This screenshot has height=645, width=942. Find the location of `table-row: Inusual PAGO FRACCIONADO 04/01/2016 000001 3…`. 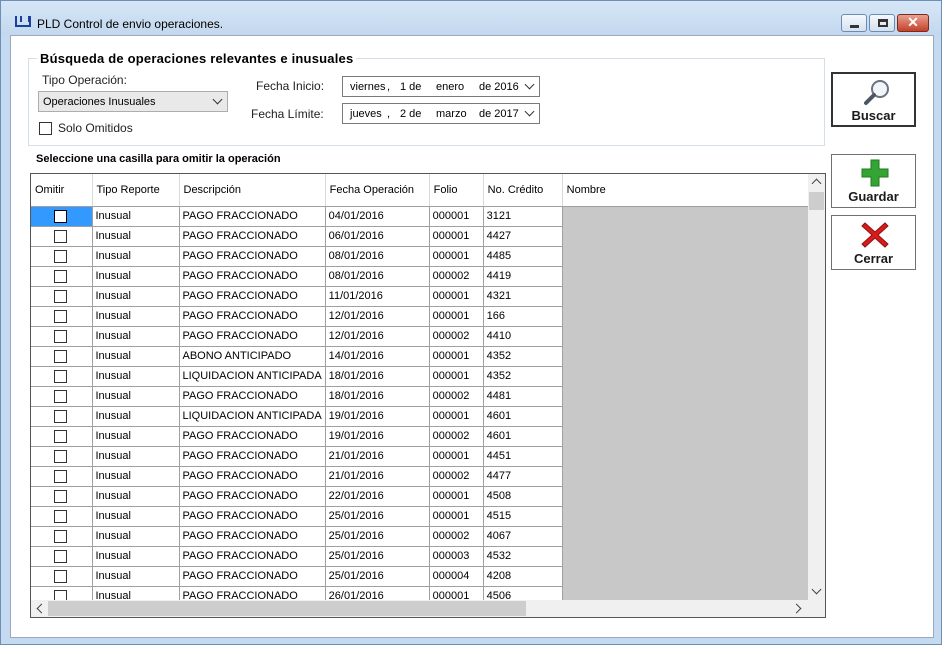

table-row: Inusual PAGO FRACCIONADO 04/01/2016 000001 3… is located at coordinates (422, 216).